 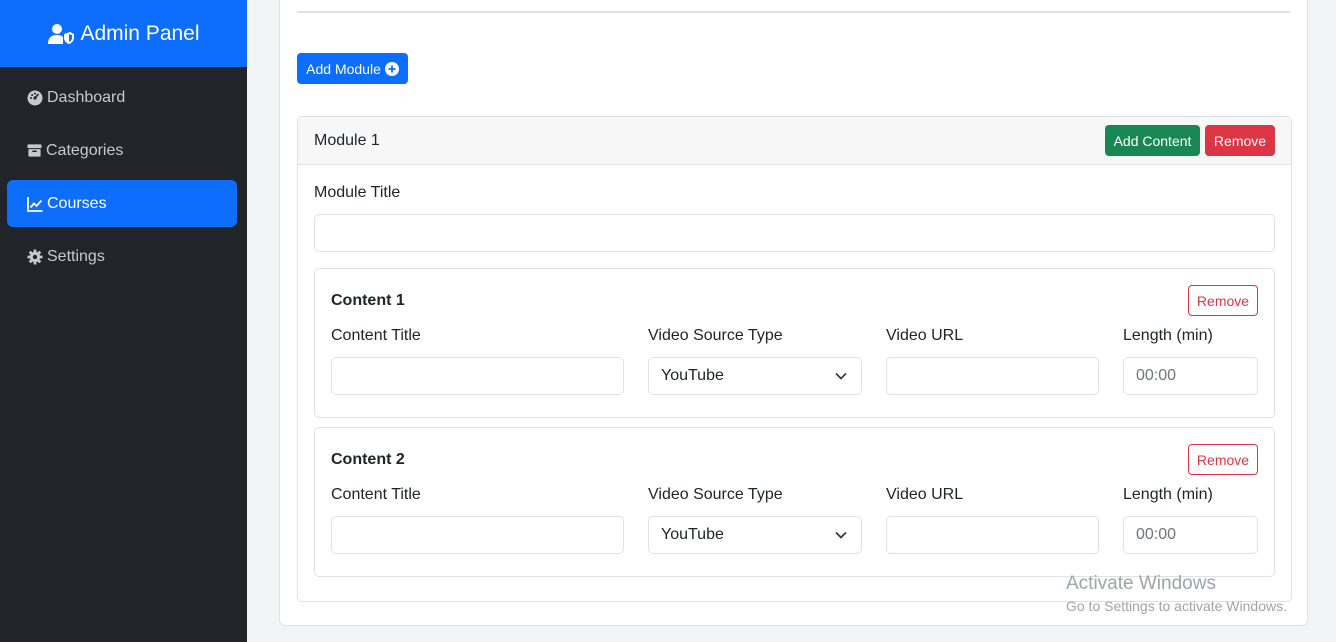 What do you see at coordinates (794, 141) in the screenshot?
I see `module-header: Module 1 Add Content Remove` at bounding box center [794, 141].